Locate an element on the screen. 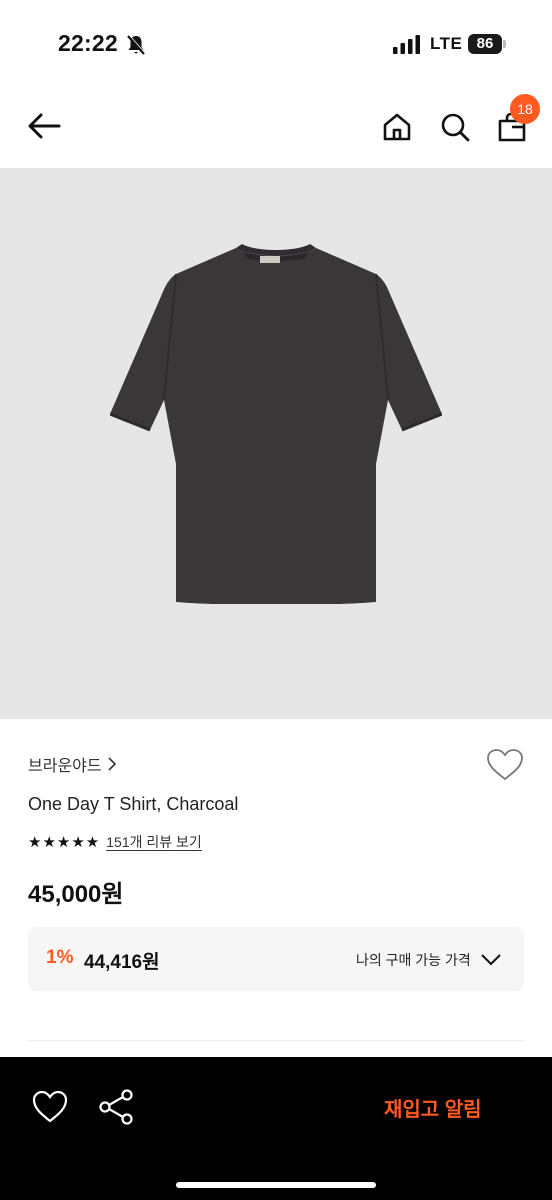 This screenshot has width=552, height=1200. status-bar: 22:22 LTE 86 is located at coordinates (276, 40).